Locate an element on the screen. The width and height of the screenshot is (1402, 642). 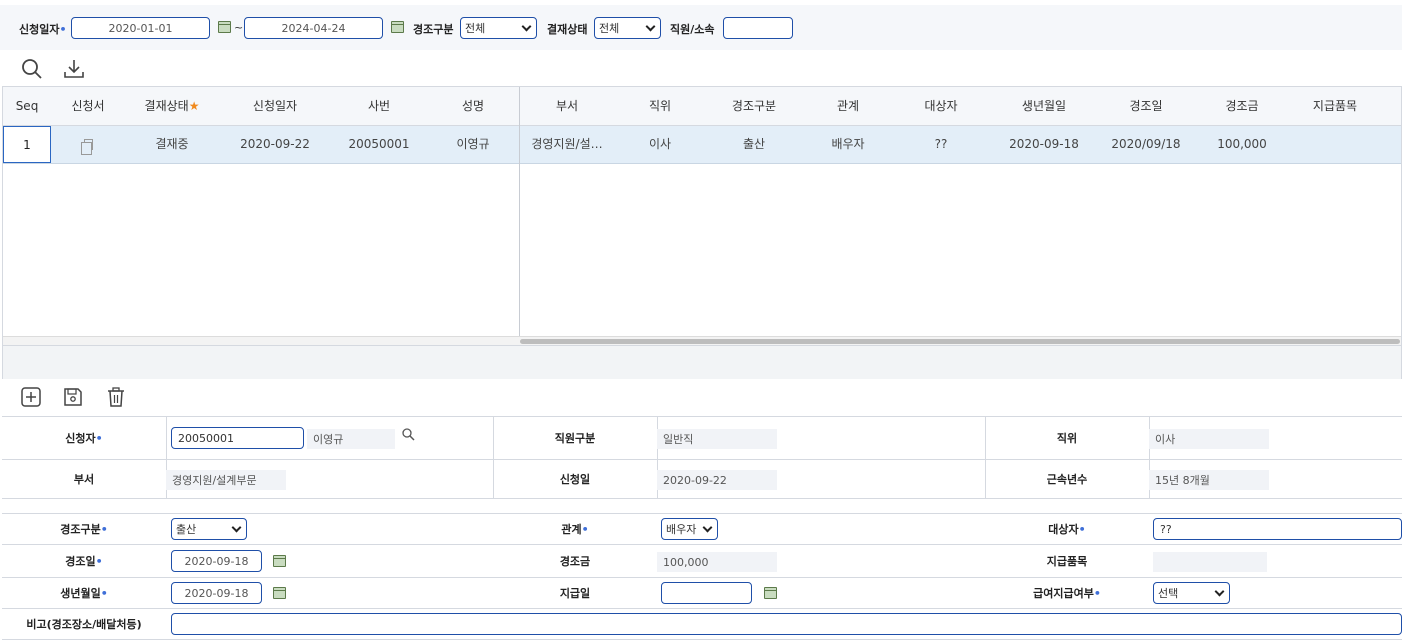
date-from-input: 2020-01-01 is located at coordinates (140, 28).